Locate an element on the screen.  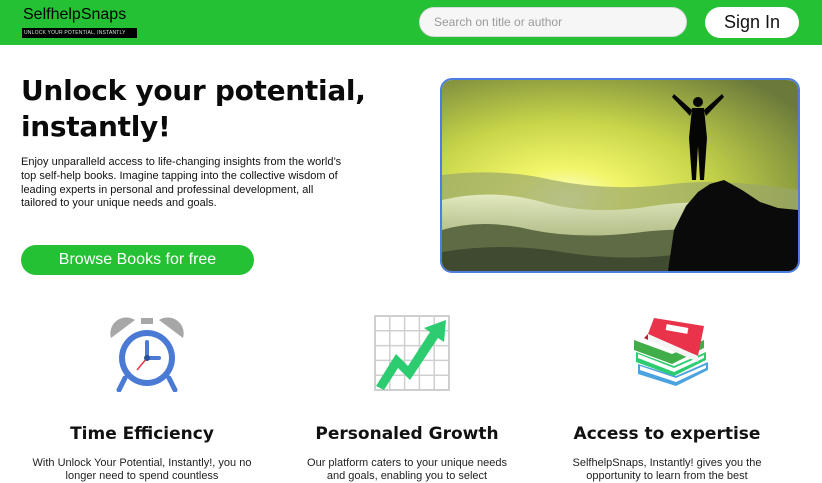
feature-title: Time Efficiency is located at coordinates (142, 434).